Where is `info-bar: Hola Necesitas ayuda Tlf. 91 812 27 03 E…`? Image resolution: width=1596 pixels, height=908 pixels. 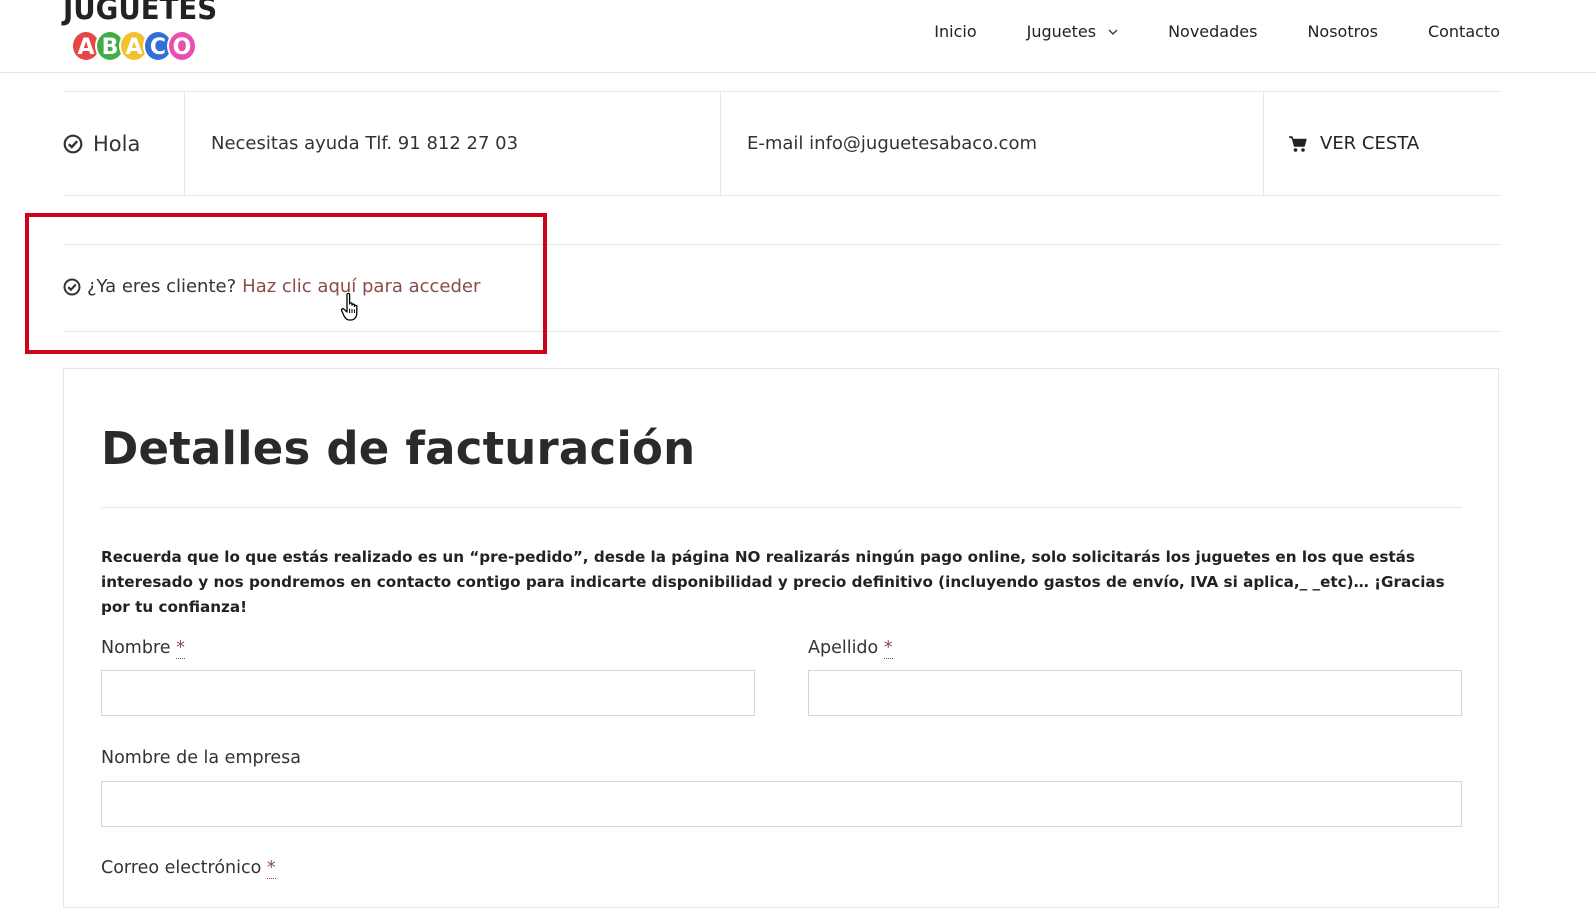 info-bar: Hola Necesitas ayuda Tlf. 91 812 27 03 E… is located at coordinates (781, 143).